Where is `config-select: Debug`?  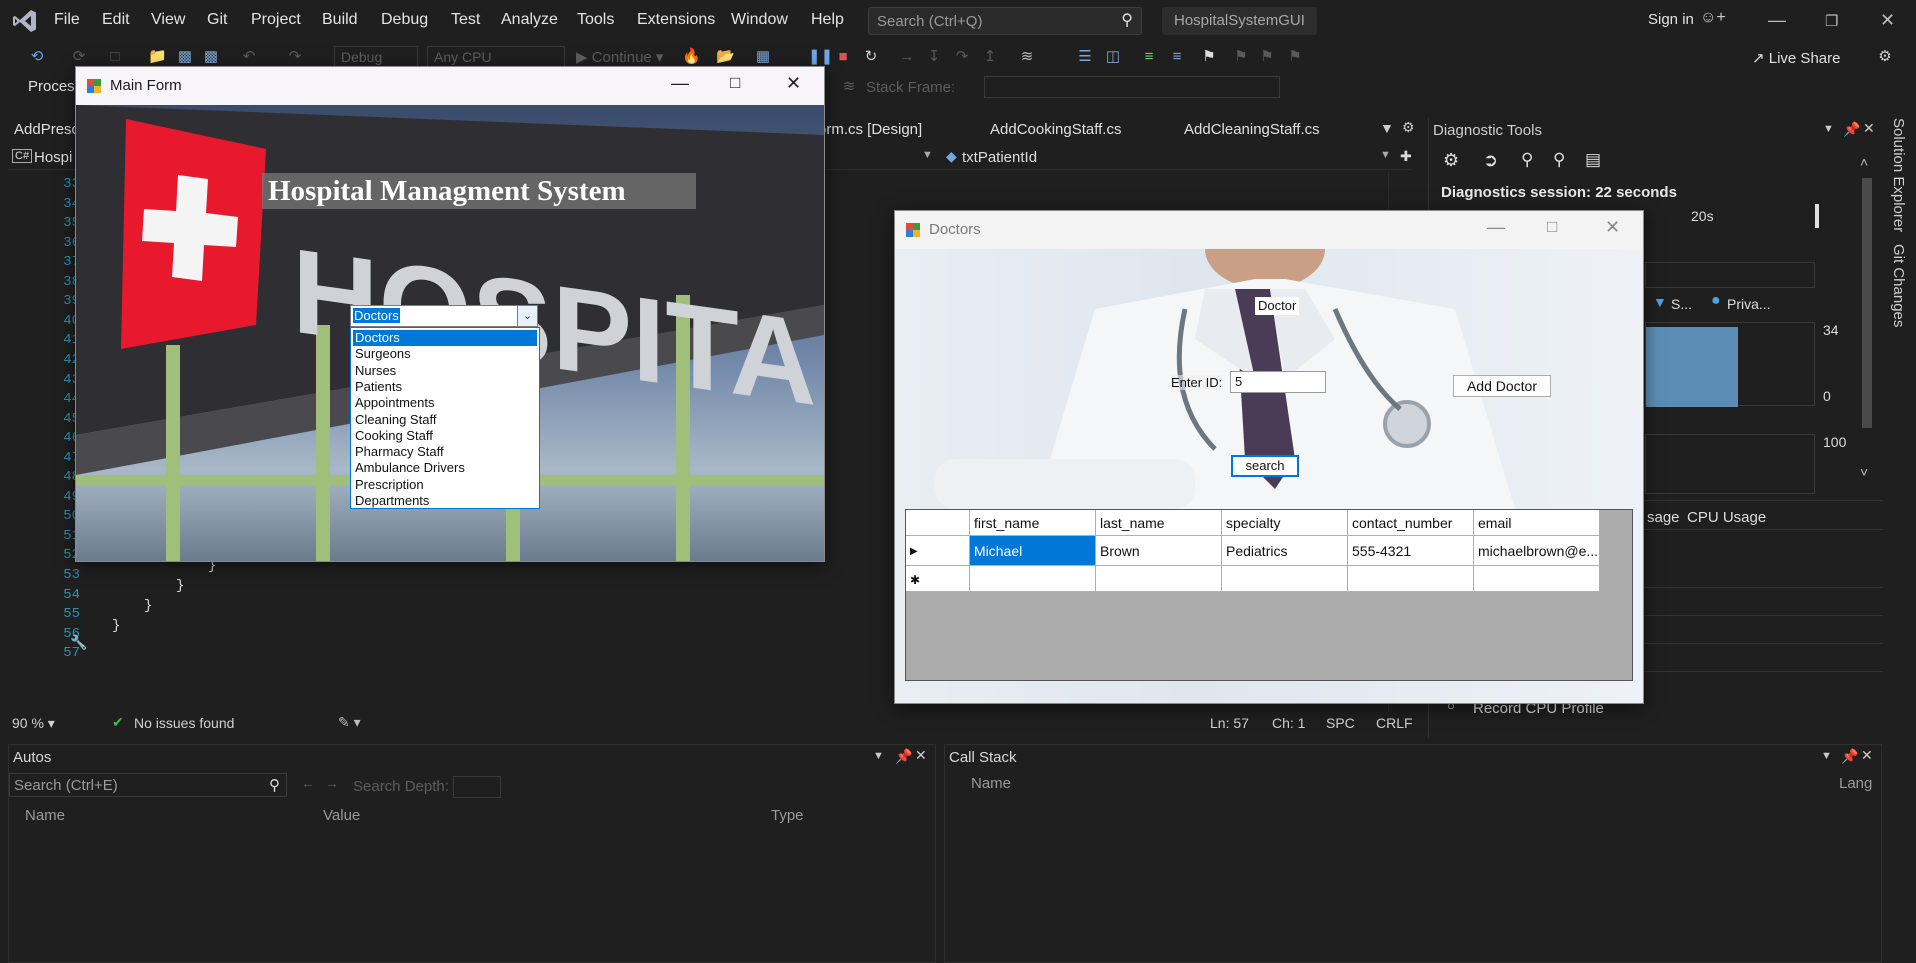
config-select: Debug is located at coordinates (376, 57).